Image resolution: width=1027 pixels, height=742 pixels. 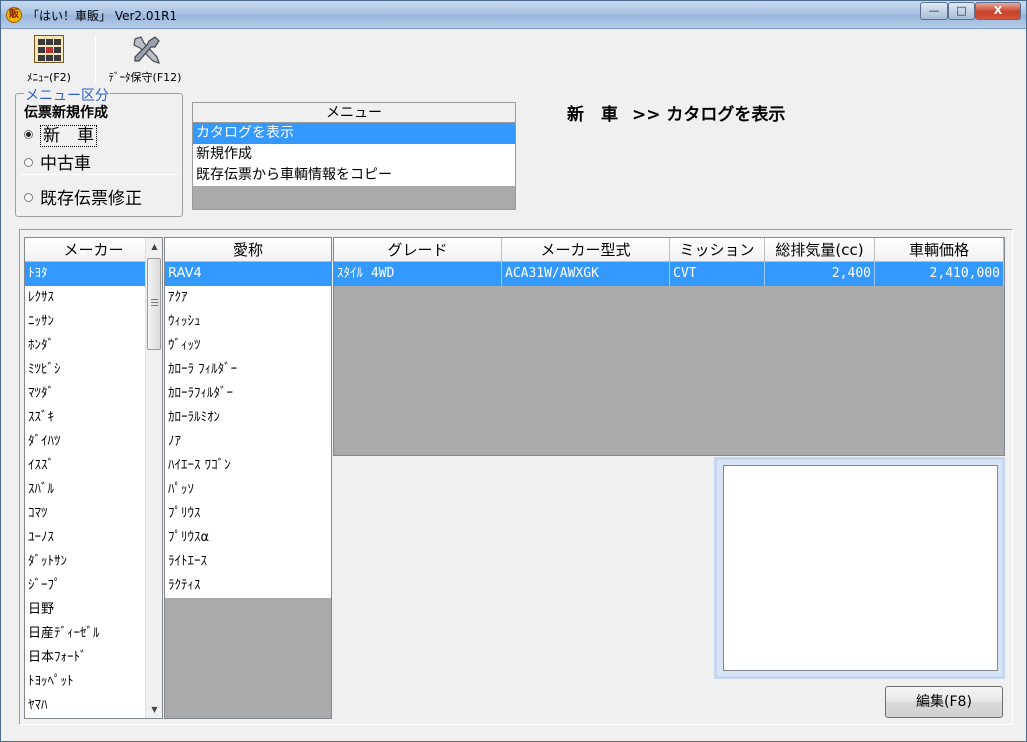 I want to click on radio-new-car: 新 車, so click(x=60, y=134).